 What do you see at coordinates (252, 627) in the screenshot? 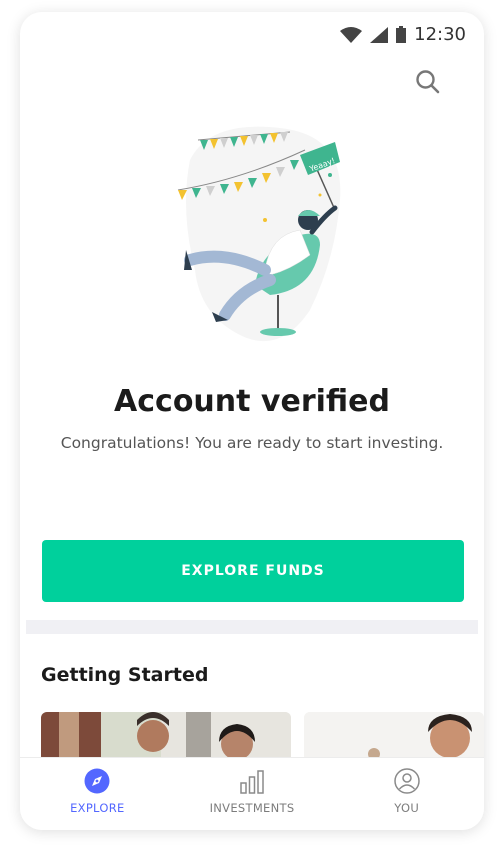
I see `section-divider` at bounding box center [252, 627].